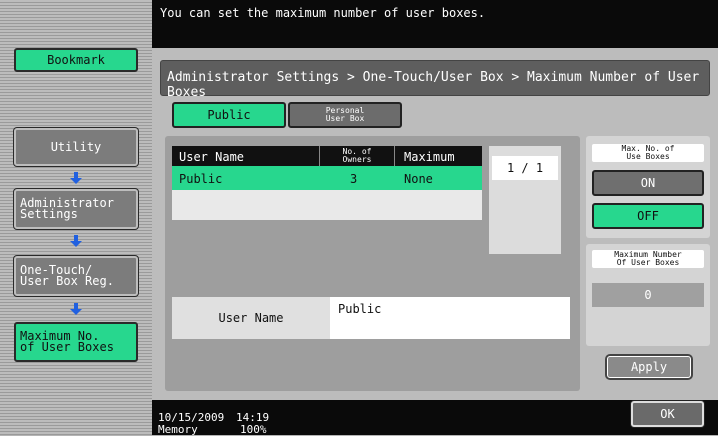  I want to click on column-divider, so click(394, 156).